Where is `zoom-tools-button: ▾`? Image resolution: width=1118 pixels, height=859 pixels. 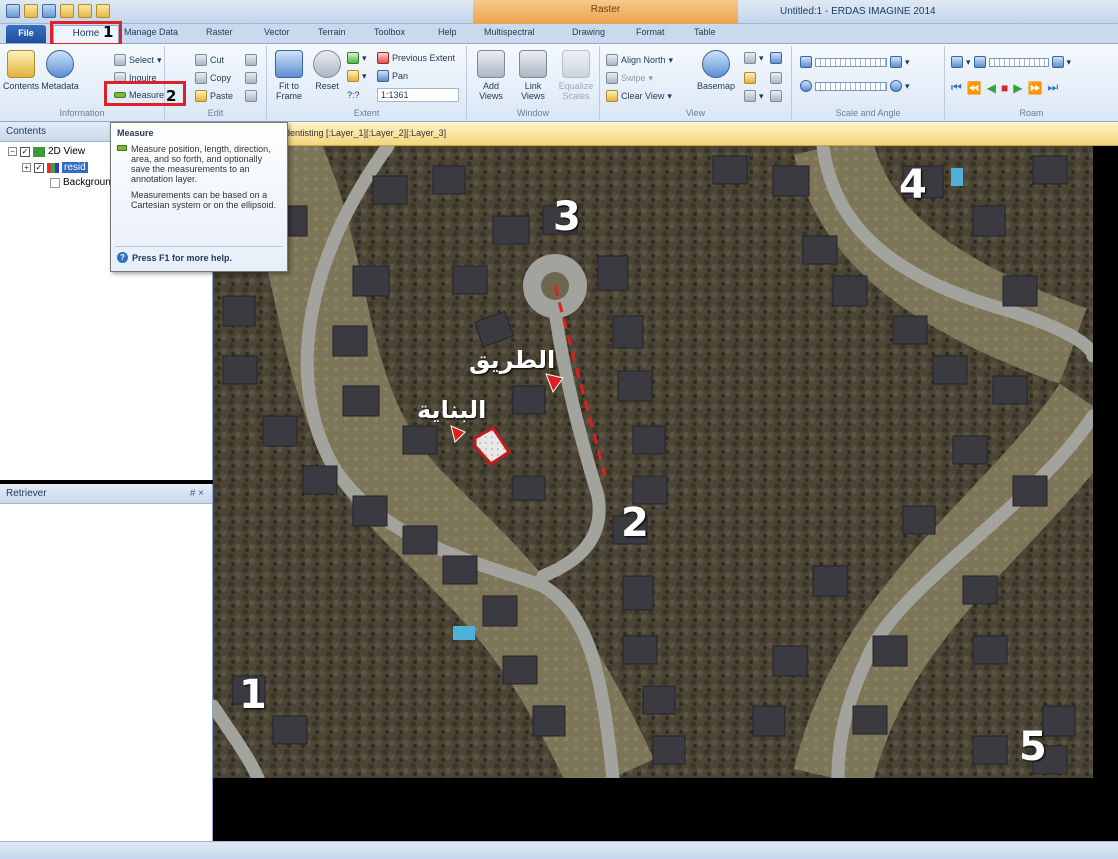
zoom-tools-button: ▾ is located at coordinates (754, 58).